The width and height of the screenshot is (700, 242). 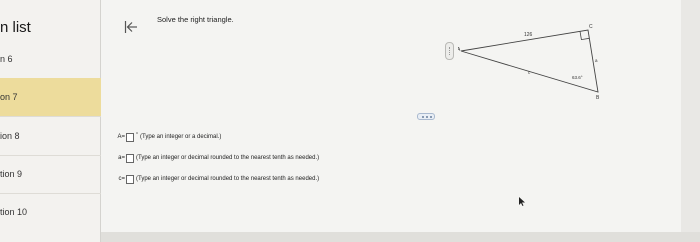 I want to click on sidebar-item-question-7: on 7, so click(x=50, y=97).